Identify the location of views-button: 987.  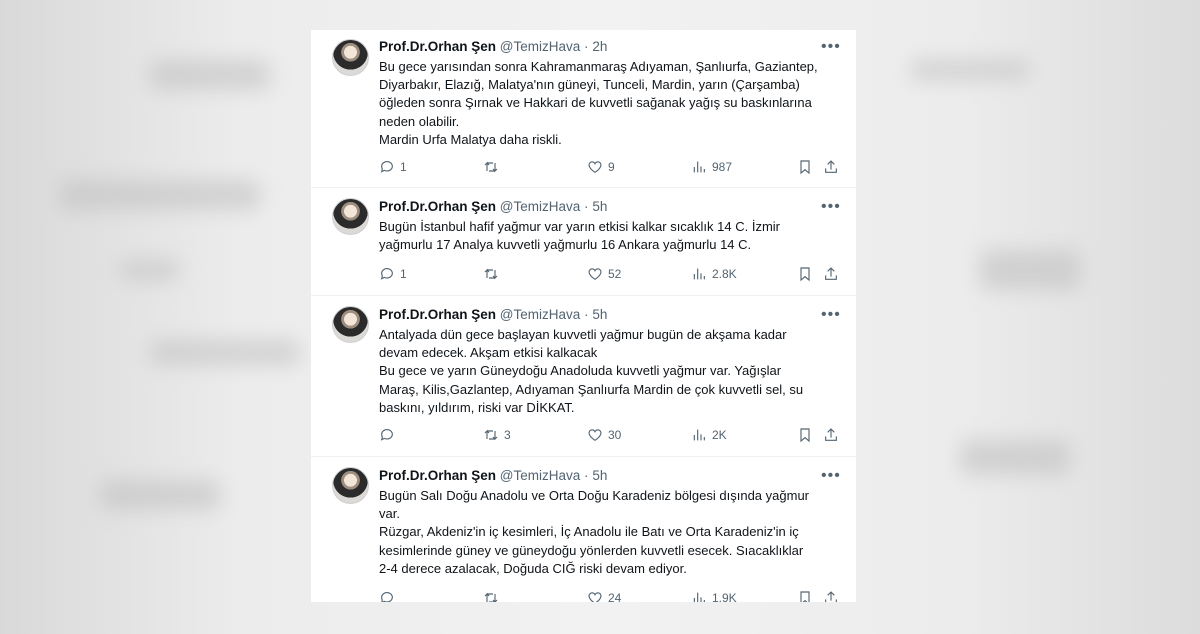
(711, 167).